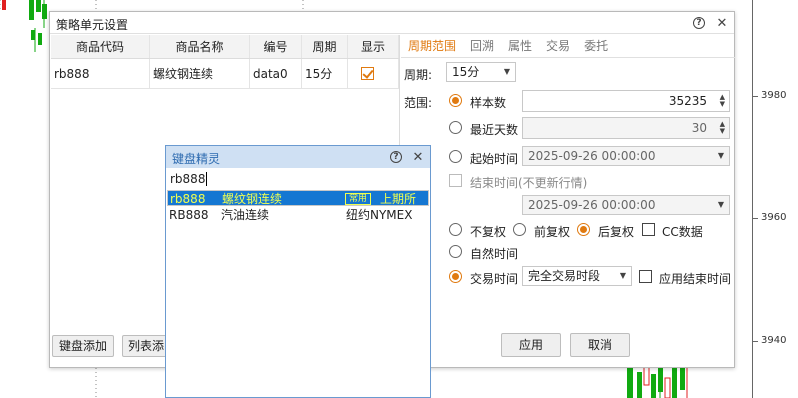 This screenshot has width=798, height=398. Describe the element at coordinates (298, 157) in the screenshot. I see `keyboard-wizard-title-bar: 键盘精灵 ? ✕` at that location.